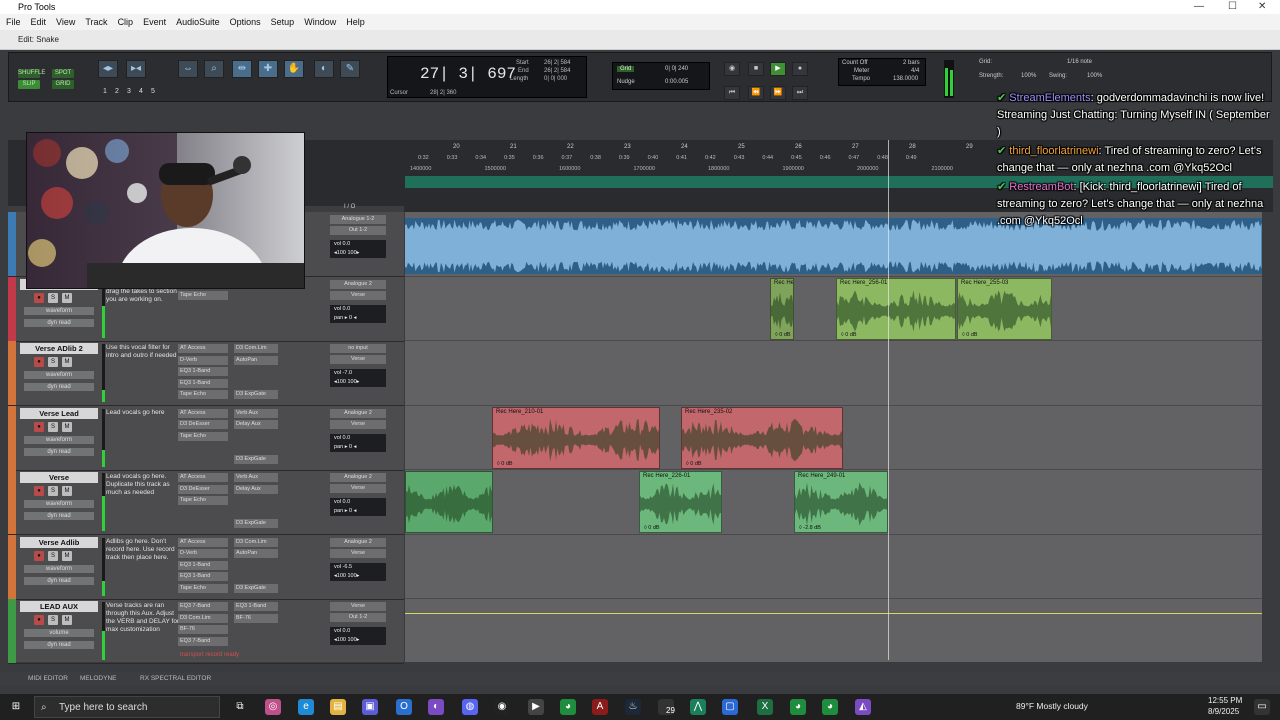  Describe the element at coordinates (29, 84) in the screenshot. I see `slip-mode-button: SLIP` at that location.